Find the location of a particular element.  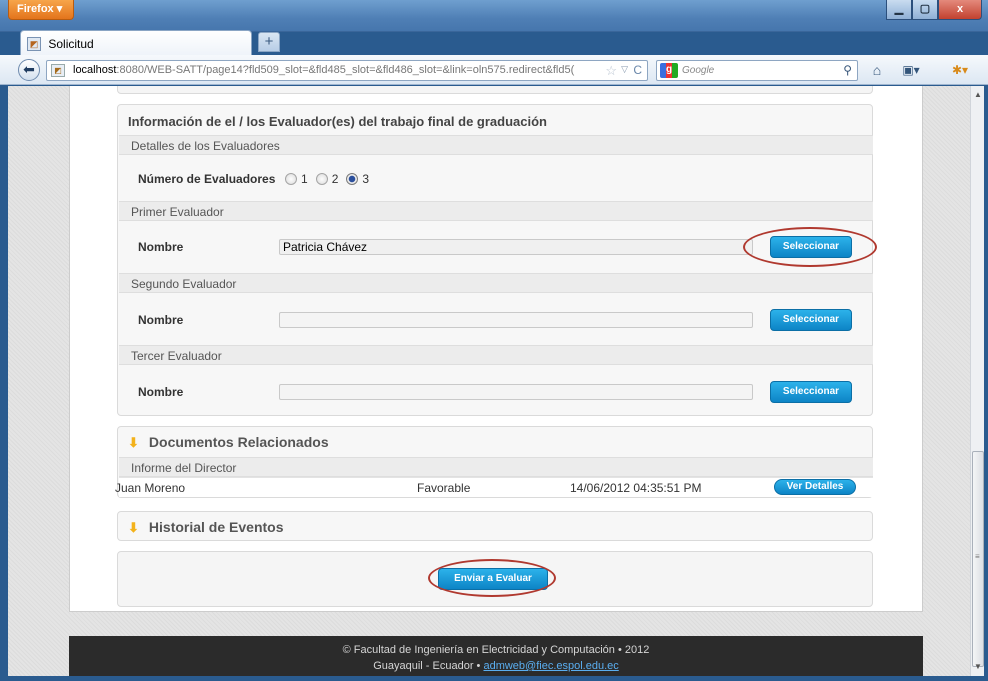

evaluators-details-header: Detalles de los Evaluadores is located at coordinates (496, 145).